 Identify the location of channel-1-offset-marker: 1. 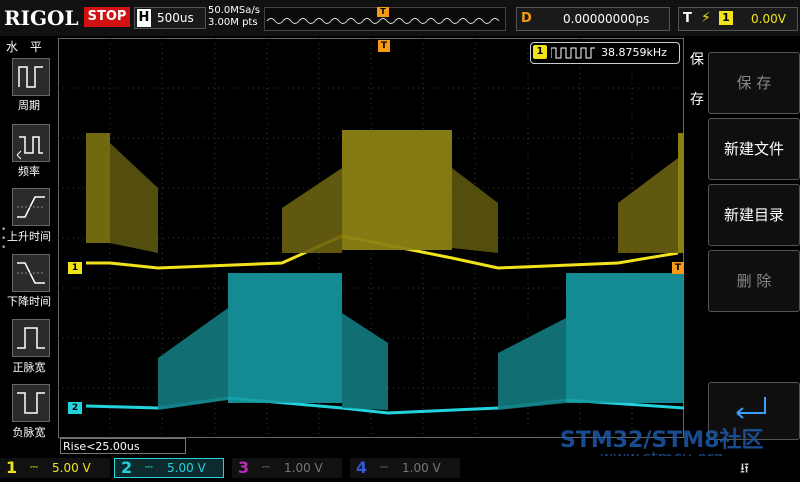
(75, 268).